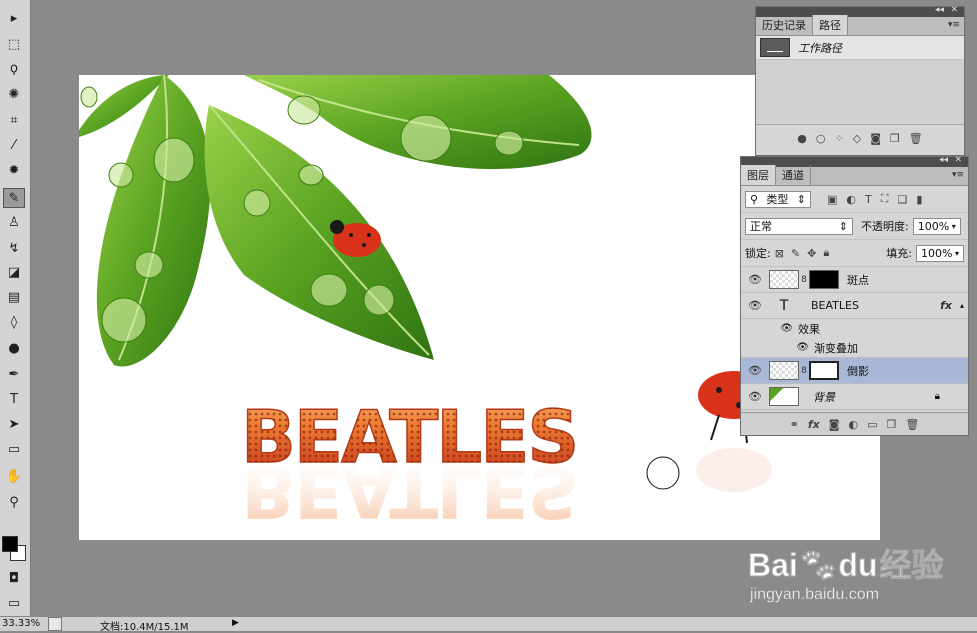 This screenshot has height=633, width=977. I want to click on zoom-tool-icon: ⚲, so click(14, 502).